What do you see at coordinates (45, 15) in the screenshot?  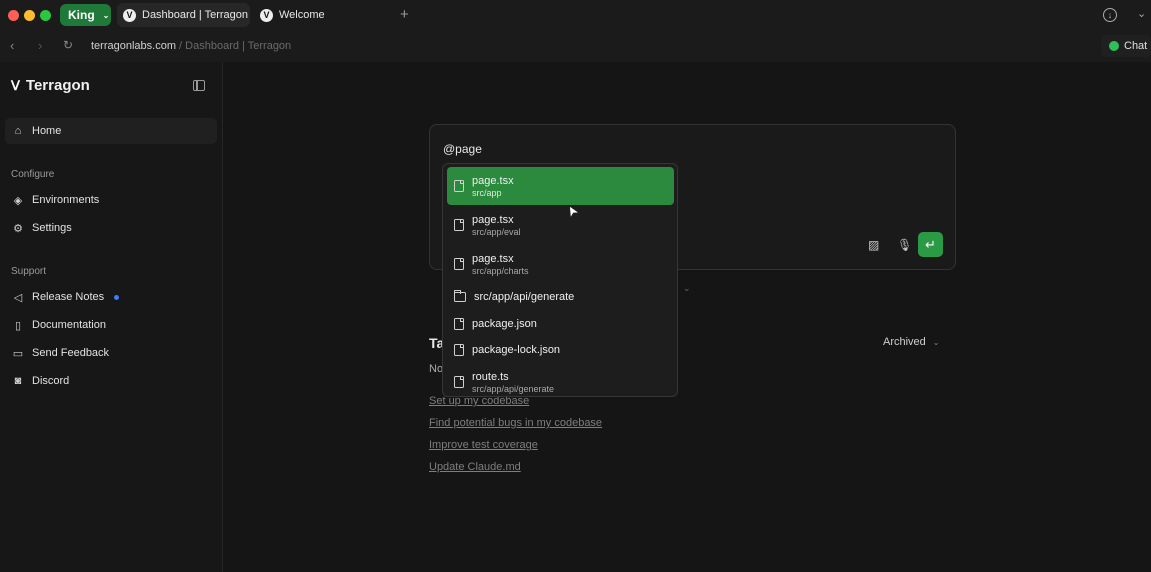 I see `maximize-window-button` at bounding box center [45, 15].